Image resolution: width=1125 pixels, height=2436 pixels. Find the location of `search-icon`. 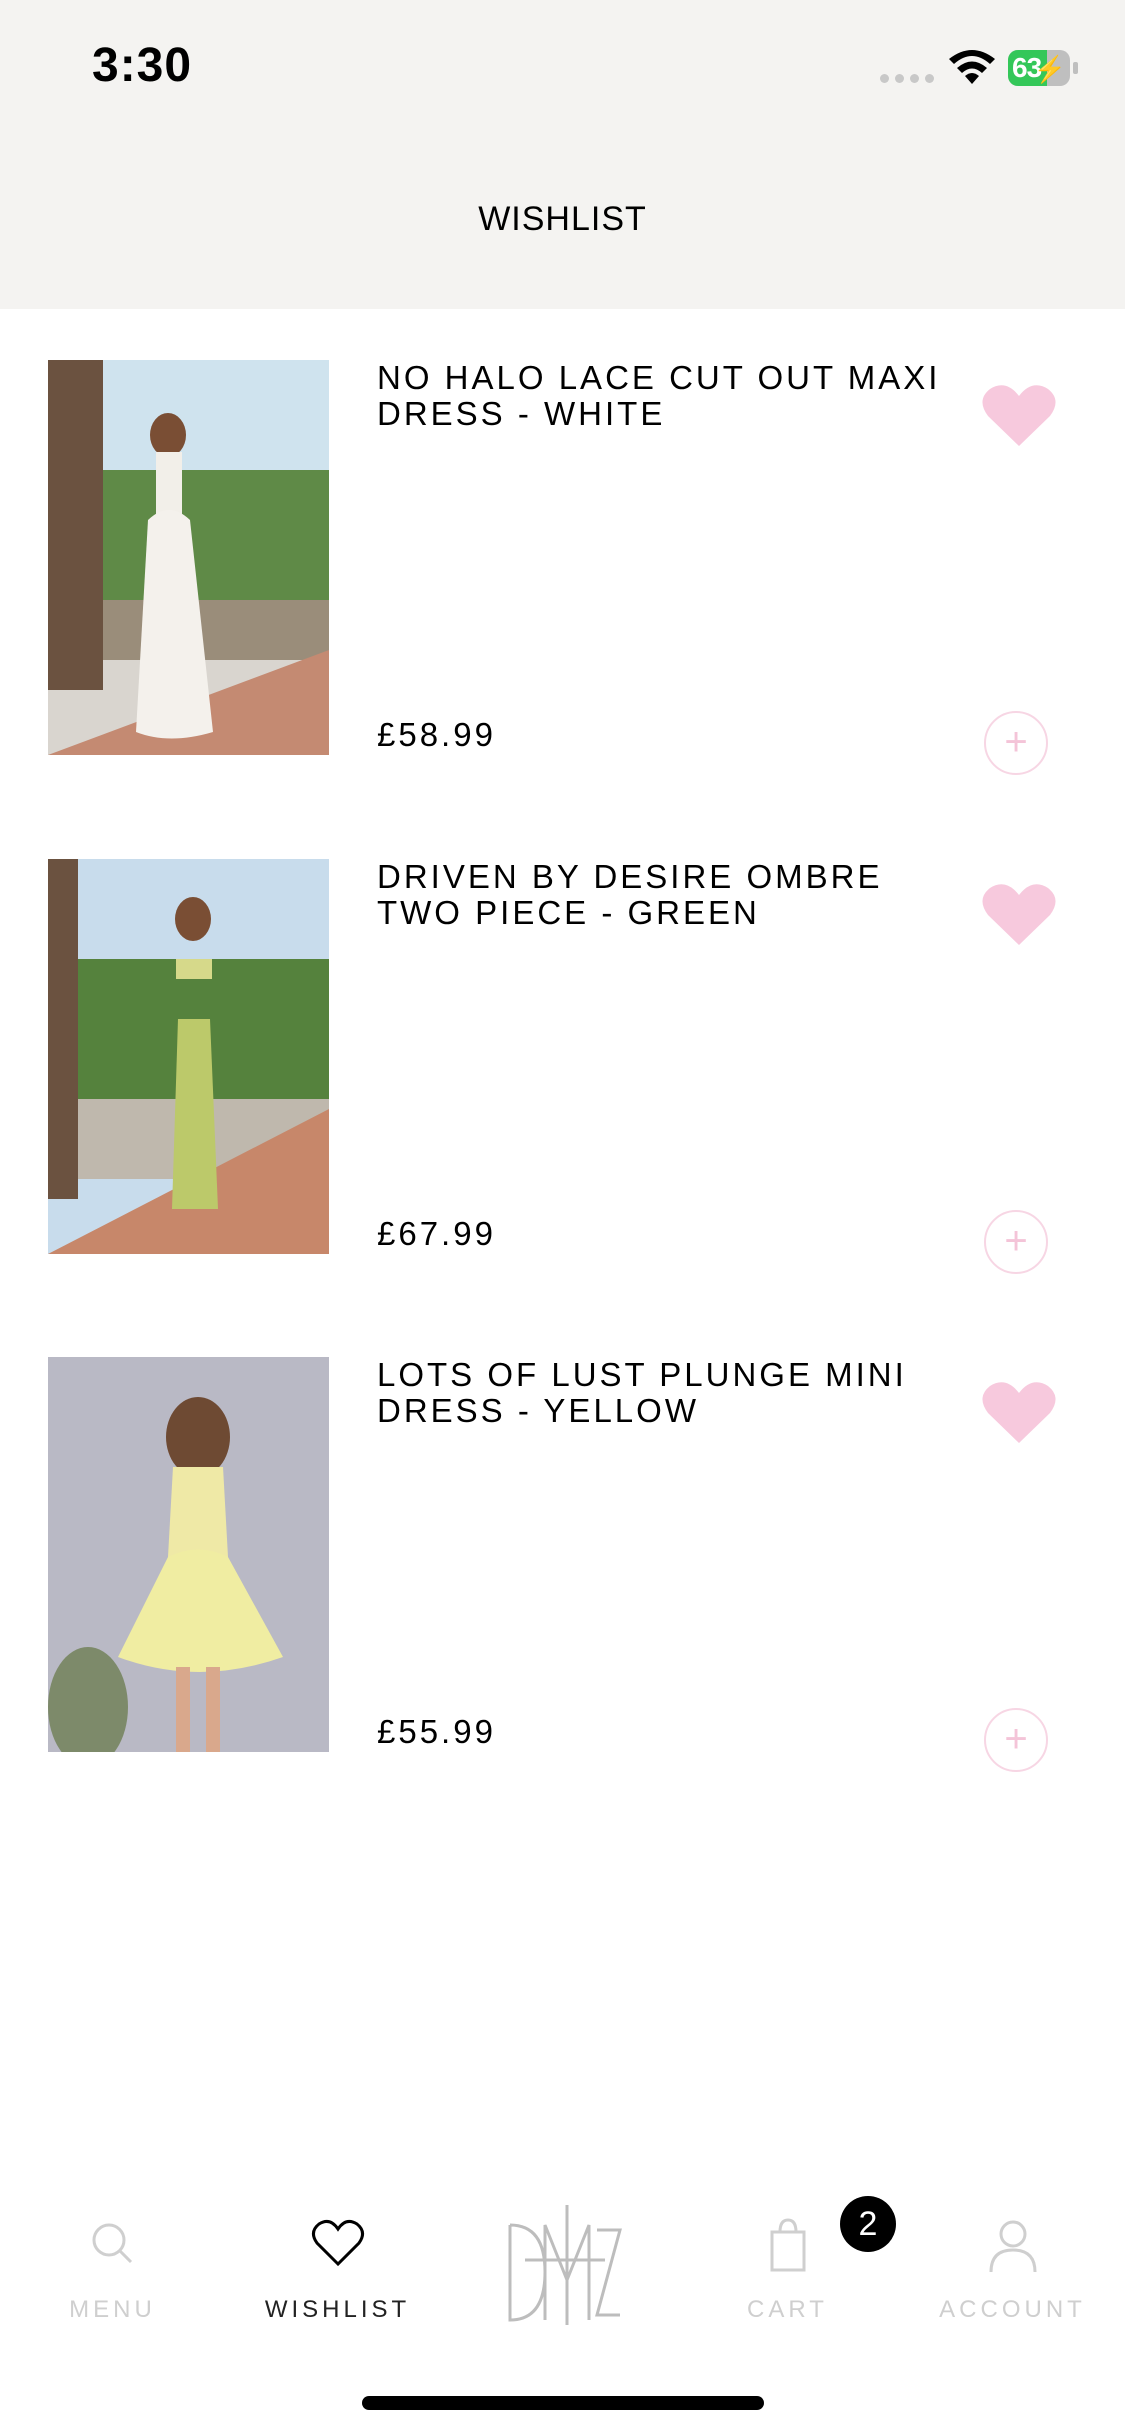

search-icon is located at coordinates (112, 2243).